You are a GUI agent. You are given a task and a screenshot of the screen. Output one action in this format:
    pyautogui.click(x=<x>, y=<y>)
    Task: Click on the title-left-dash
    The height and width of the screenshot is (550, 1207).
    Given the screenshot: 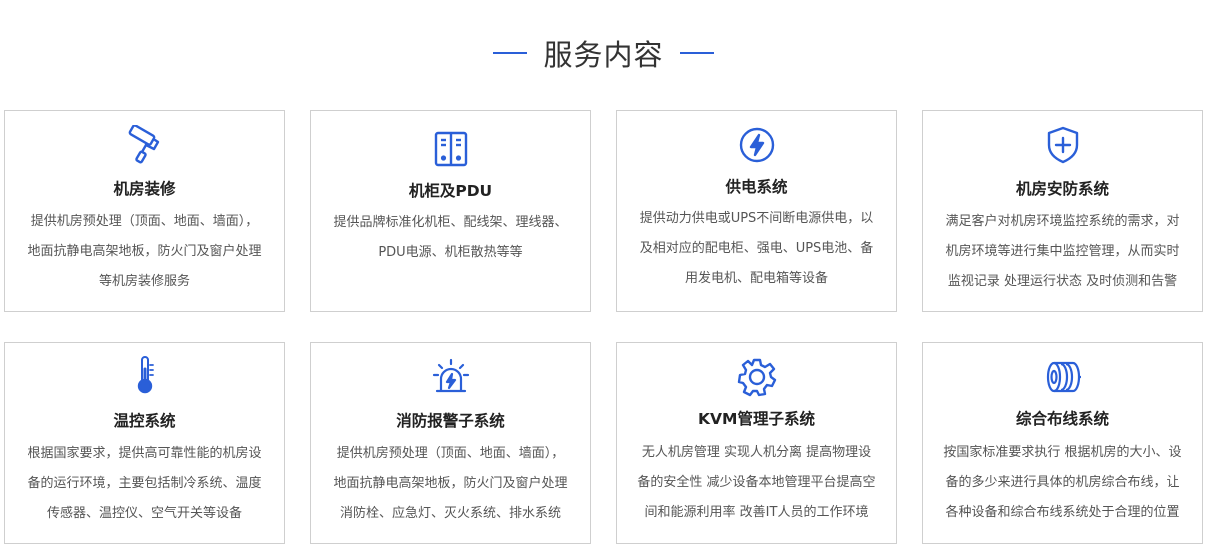 What is the action you would take?
    pyautogui.click(x=510, y=53)
    